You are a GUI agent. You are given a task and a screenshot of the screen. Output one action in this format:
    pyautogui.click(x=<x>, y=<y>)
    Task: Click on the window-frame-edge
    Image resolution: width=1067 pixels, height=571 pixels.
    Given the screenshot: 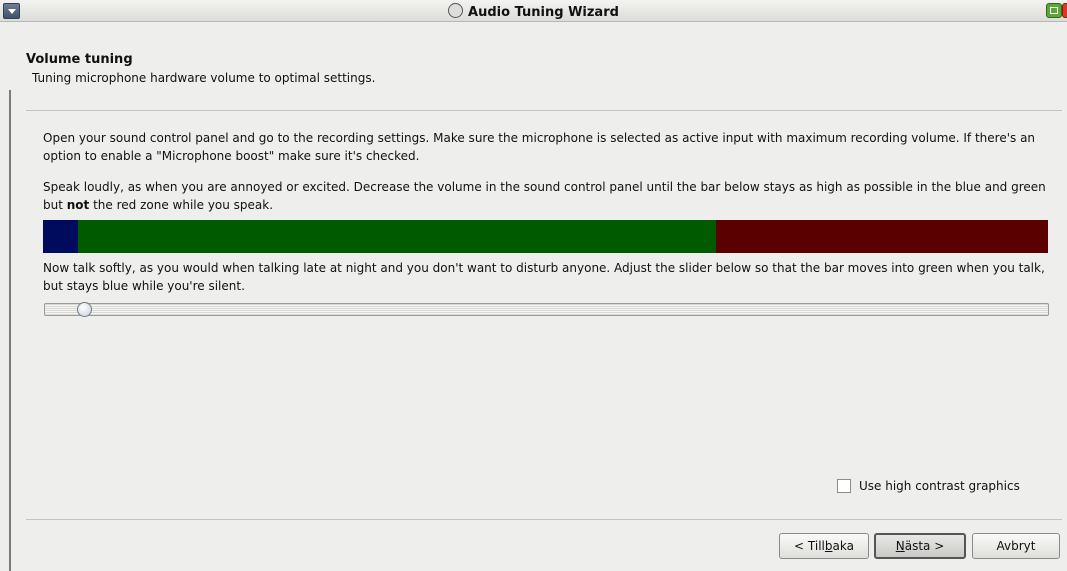 What is the action you would take?
    pyautogui.click(x=10, y=330)
    